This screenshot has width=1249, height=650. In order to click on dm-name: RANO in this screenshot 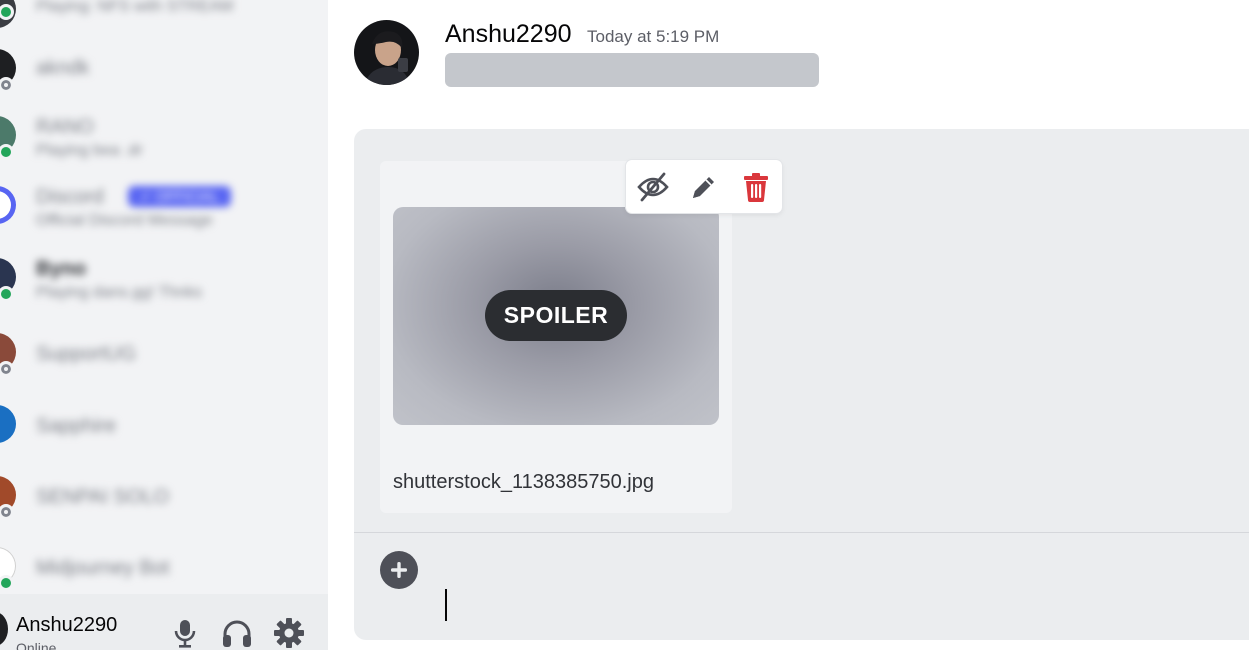, I will do `click(65, 127)`.